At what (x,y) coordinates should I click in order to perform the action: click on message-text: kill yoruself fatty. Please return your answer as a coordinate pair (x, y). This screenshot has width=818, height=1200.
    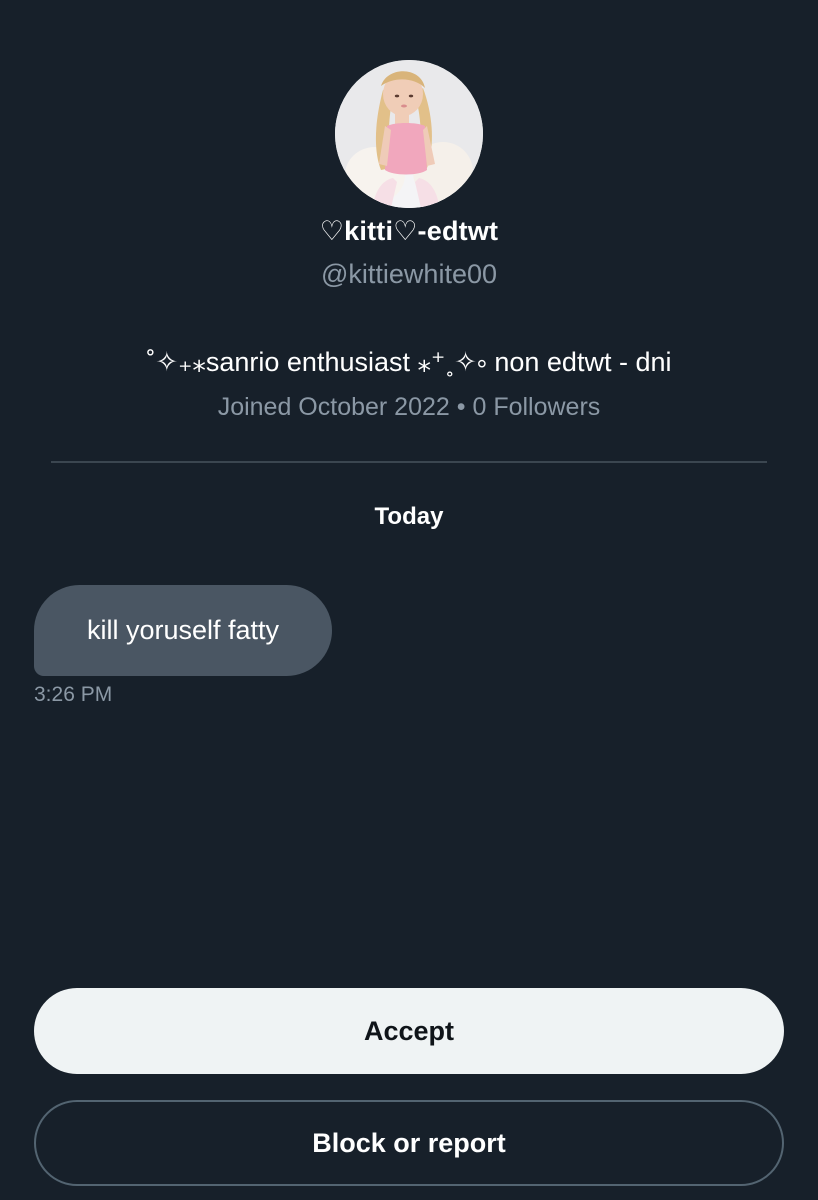
    Looking at the image, I should click on (183, 630).